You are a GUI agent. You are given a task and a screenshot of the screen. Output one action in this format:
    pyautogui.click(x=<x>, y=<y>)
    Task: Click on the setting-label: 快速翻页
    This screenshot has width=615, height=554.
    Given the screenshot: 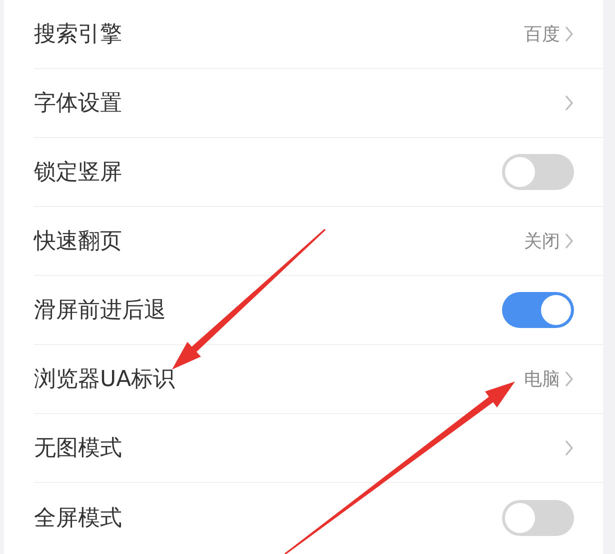 What is the action you would take?
    pyautogui.click(x=78, y=242)
    